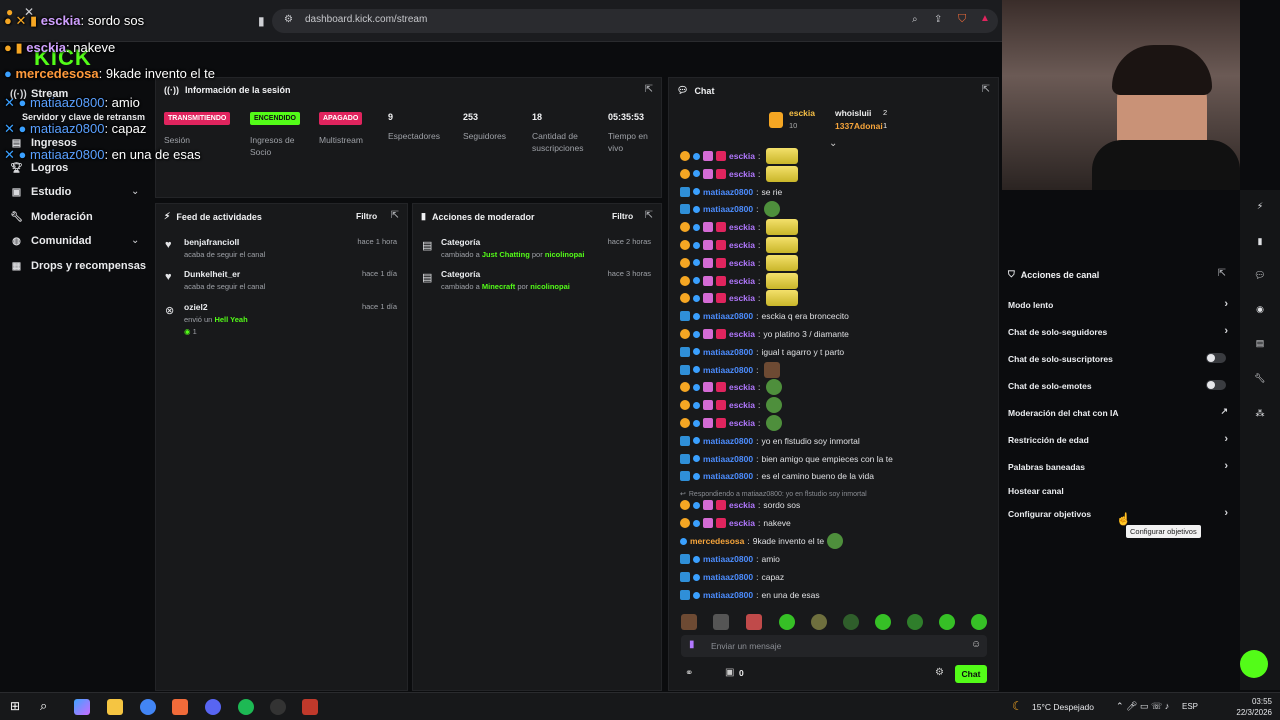 The height and width of the screenshot is (720, 1280). I want to click on discord-icon, so click(213, 707).